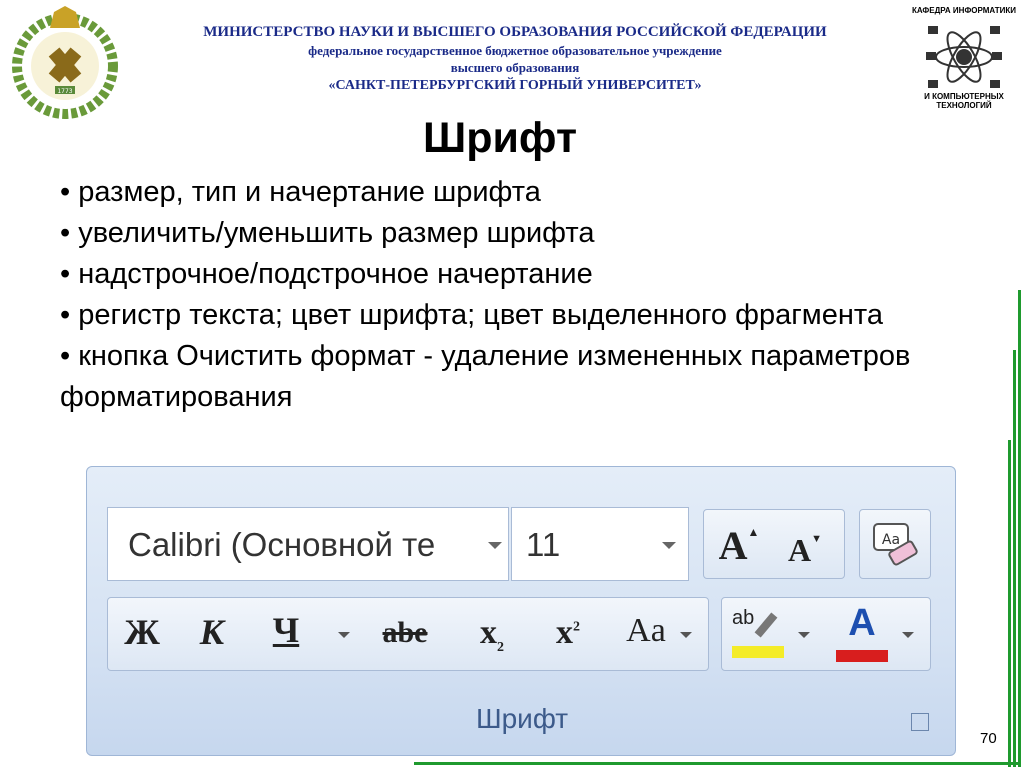 This screenshot has width=1024, height=767. Describe the element at coordinates (964, 57) in the screenshot. I see `computer-network-icon` at that location.